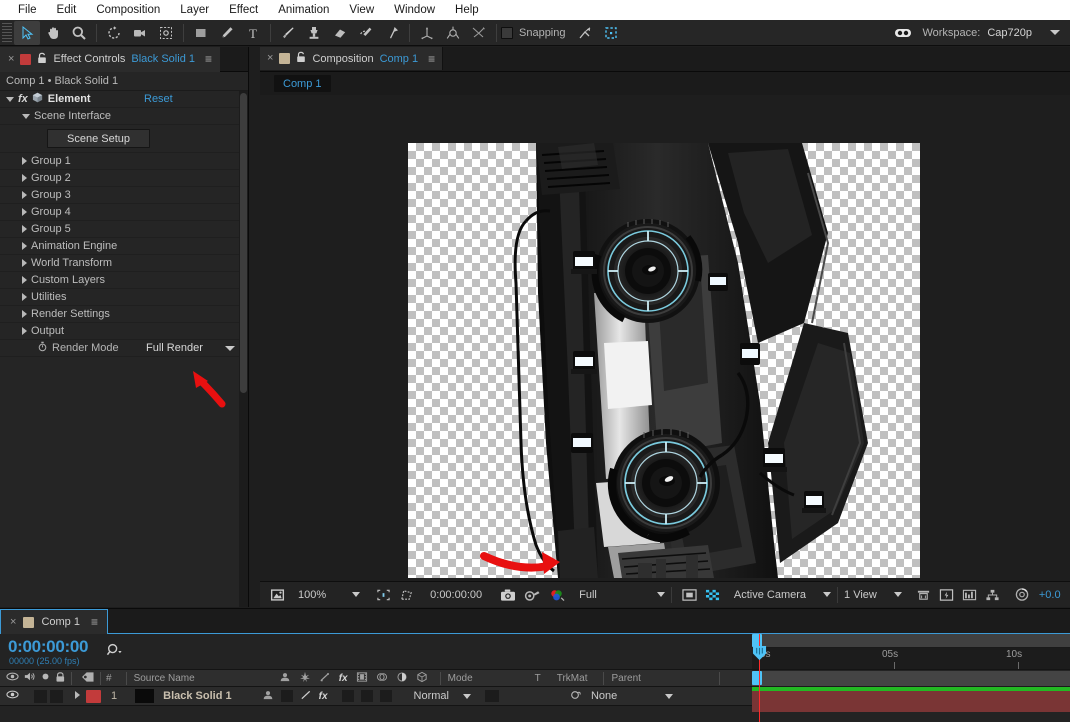 The height and width of the screenshot is (722, 1070). What do you see at coordinates (229, 348) in the screenshot?
I see `chevron-down-icon` at bounding box center [229, 348].